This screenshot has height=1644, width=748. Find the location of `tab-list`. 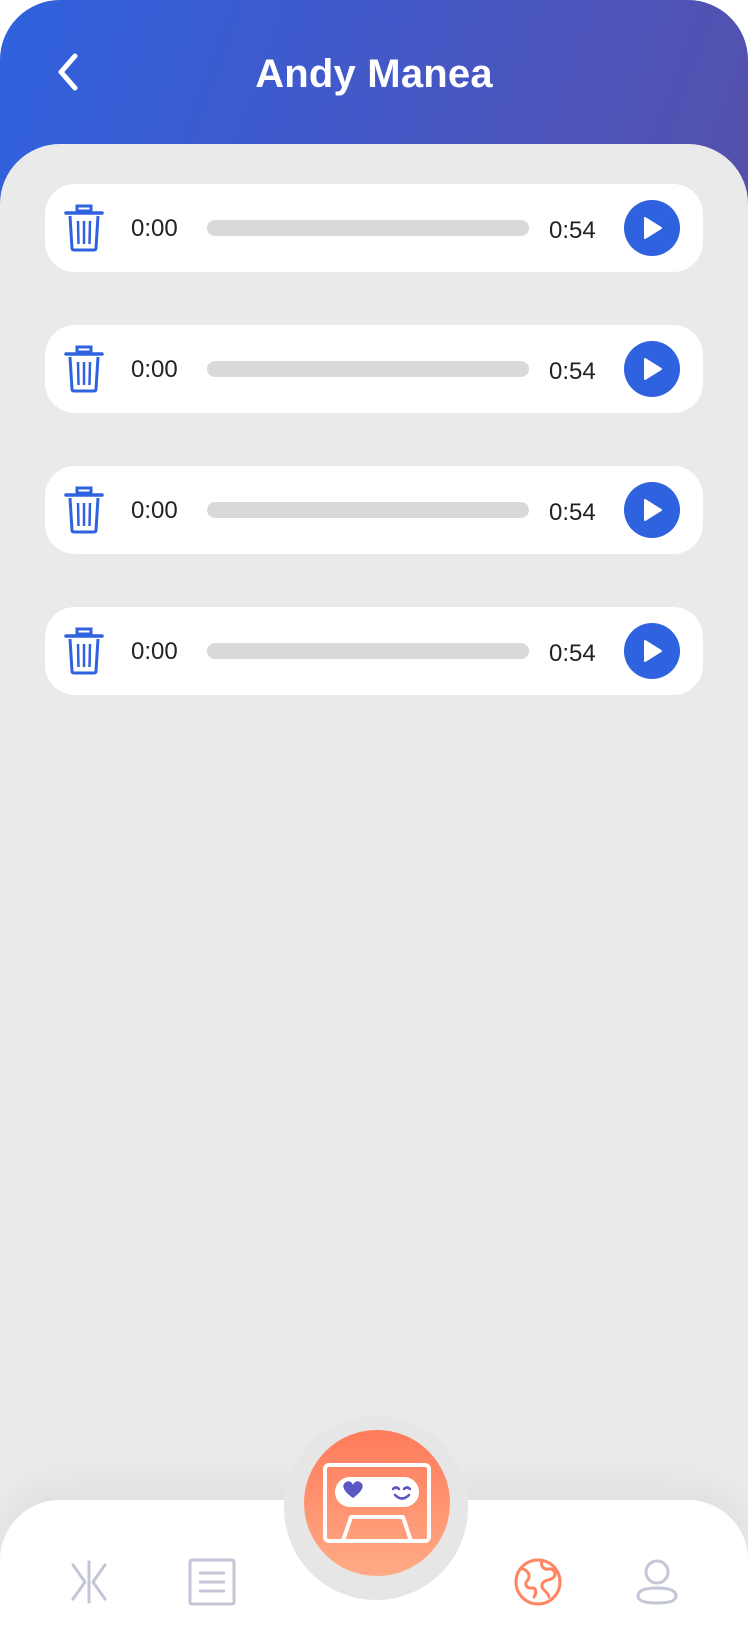

tab-list is located at coordinates (212, 1582).